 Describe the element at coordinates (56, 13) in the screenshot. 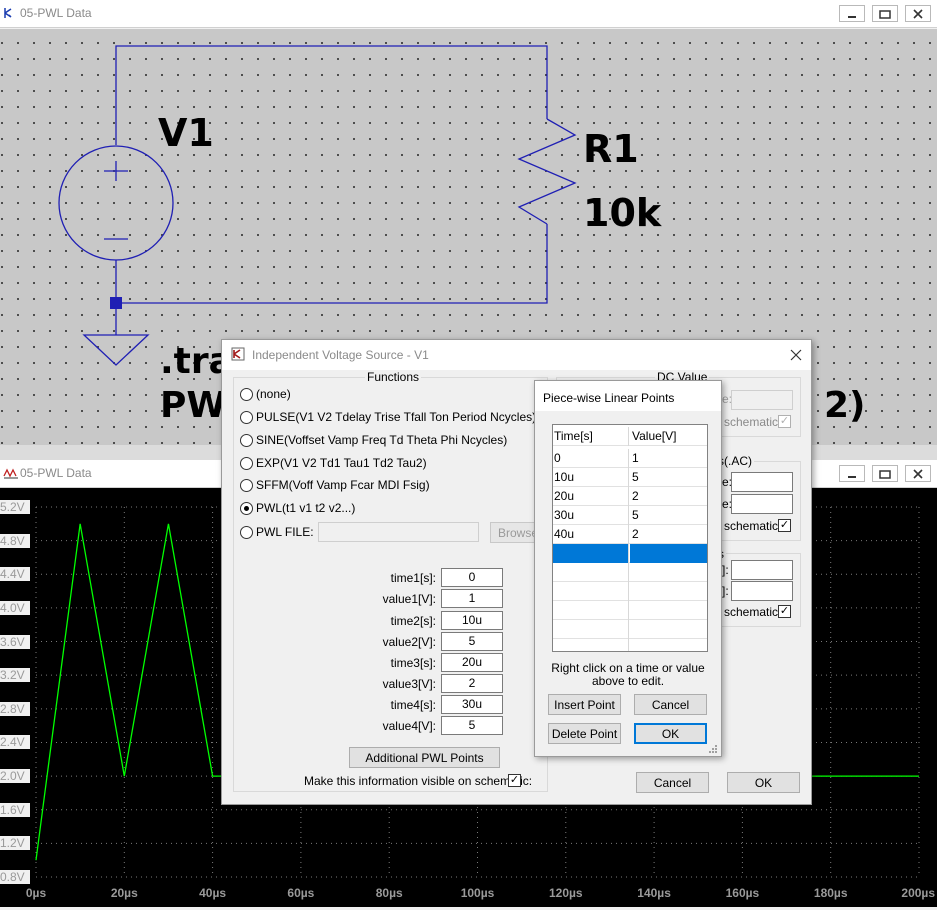

I see `schematic-window-title: 05-PWL Data` at that location.